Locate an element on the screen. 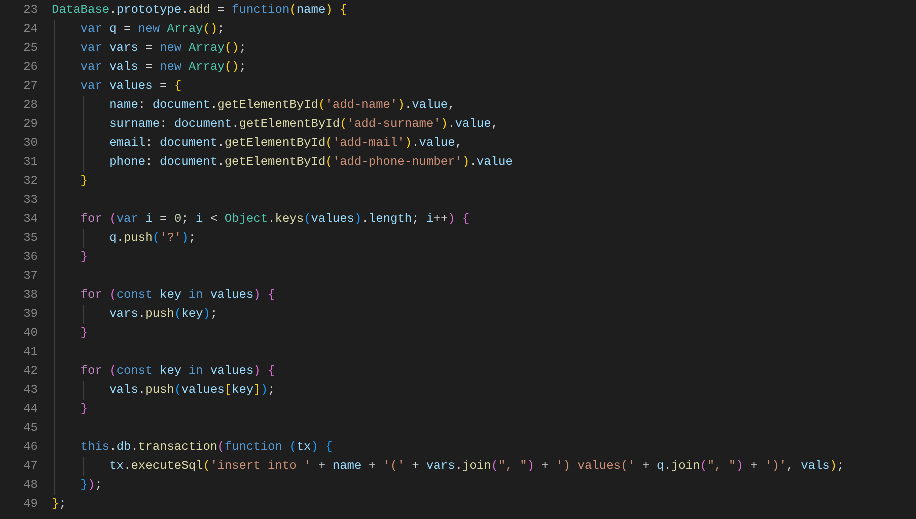 The image size is (916, 519). code-line: }); is located at coordinates (91, 485).